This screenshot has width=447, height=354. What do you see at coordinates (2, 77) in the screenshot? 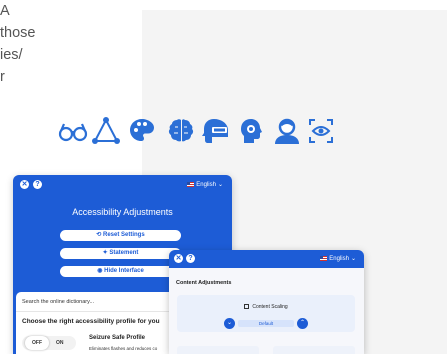
I see `intro-line-4: r` at bounding box center [2, 77].